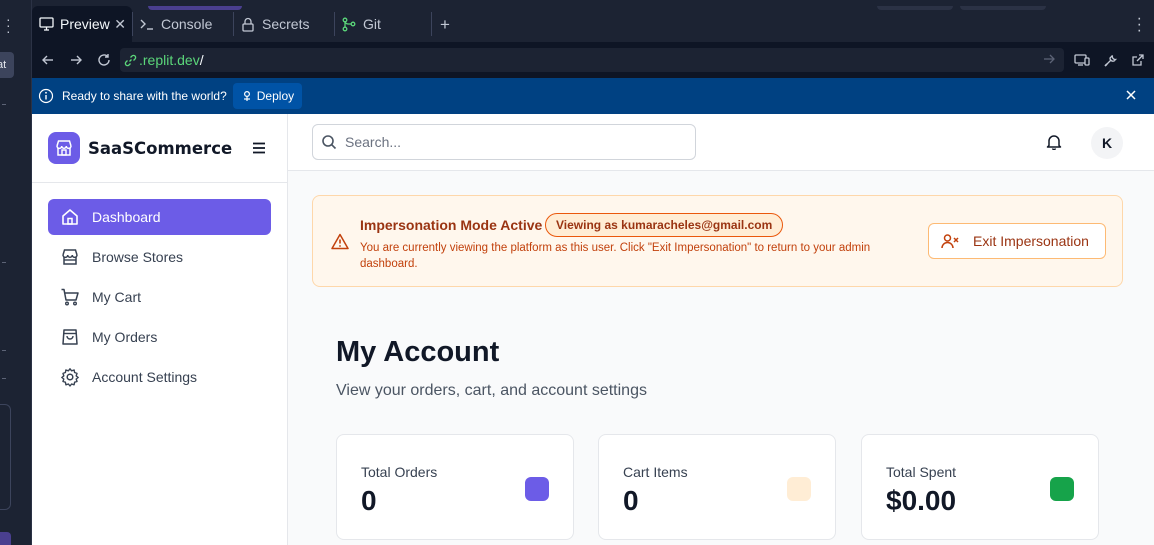 This screenshot has width=1154, height=545. What do you see at coordinates (1107, 143) in the screenshot?
I see `avatar: K` at bounding box center [1107, 143].